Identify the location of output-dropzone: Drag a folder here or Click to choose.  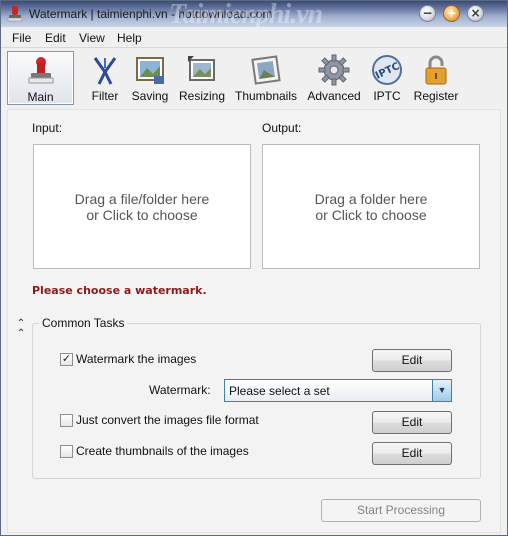
(371, 206).